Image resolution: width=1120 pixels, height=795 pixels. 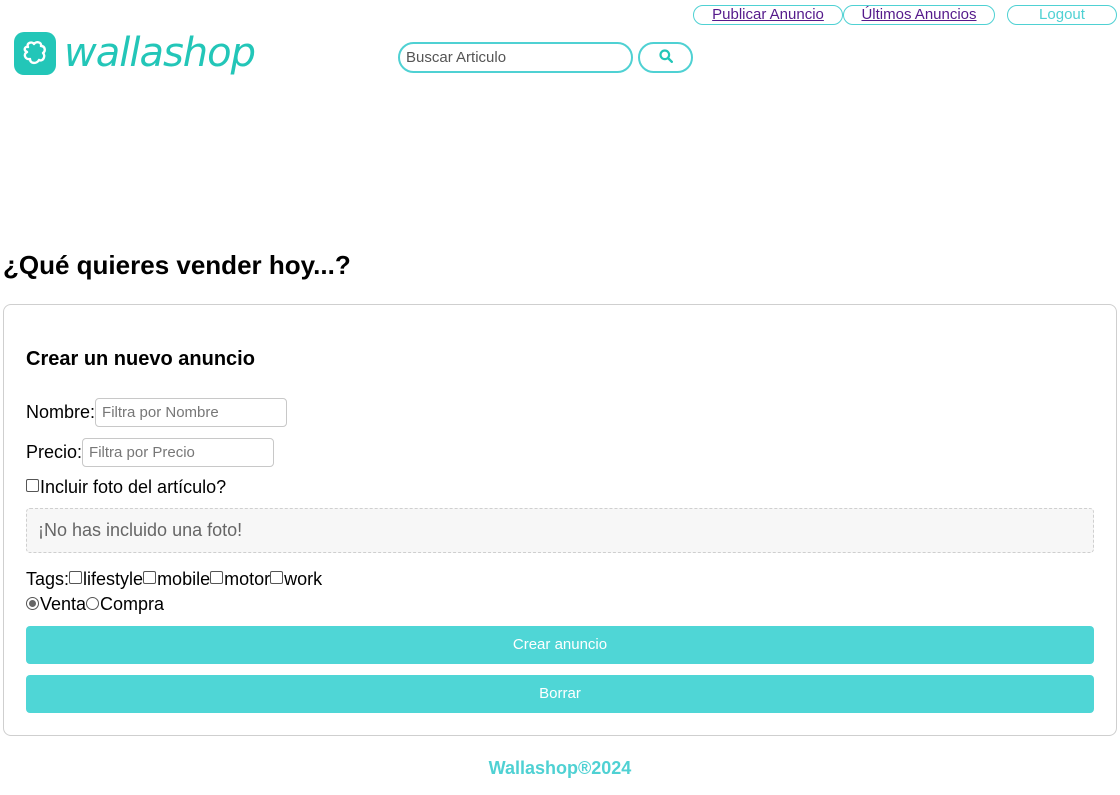 I want to click on tag-work-label: work, so click(x=303, y=579).